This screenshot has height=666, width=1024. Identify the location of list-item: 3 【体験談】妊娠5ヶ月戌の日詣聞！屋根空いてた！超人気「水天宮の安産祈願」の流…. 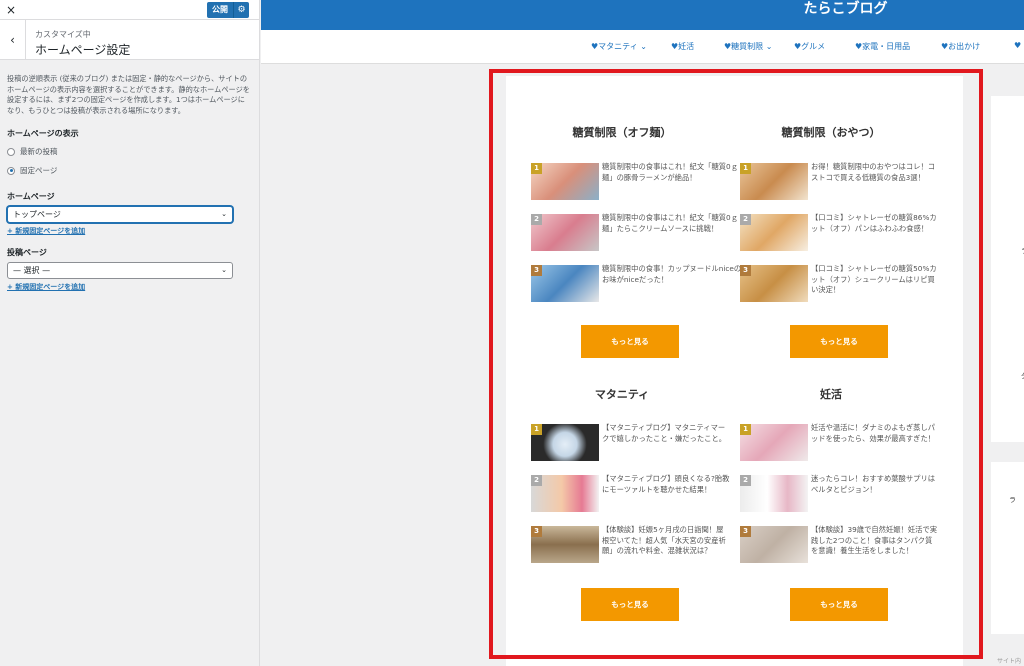
(628, 544).